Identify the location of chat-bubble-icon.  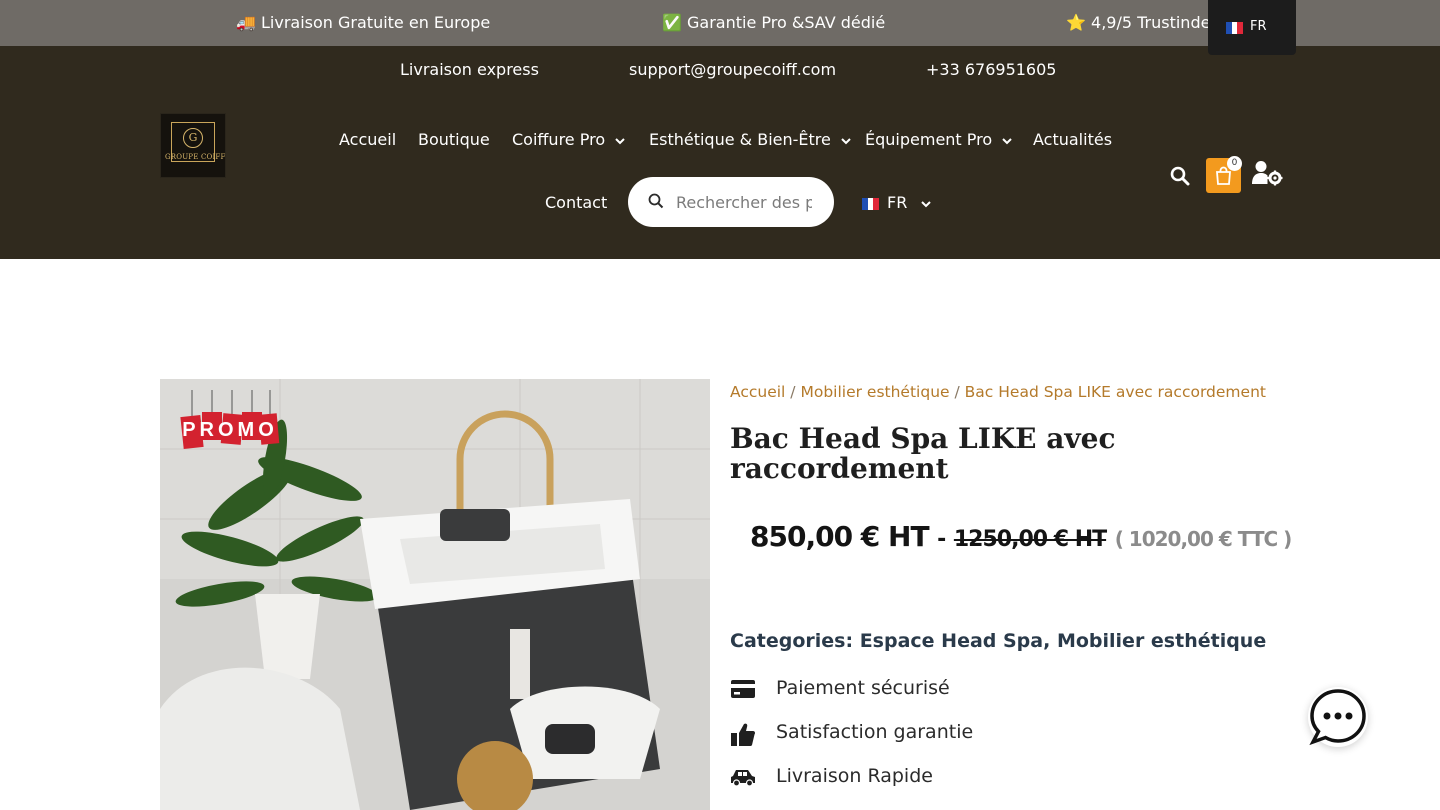
(1337, 717).